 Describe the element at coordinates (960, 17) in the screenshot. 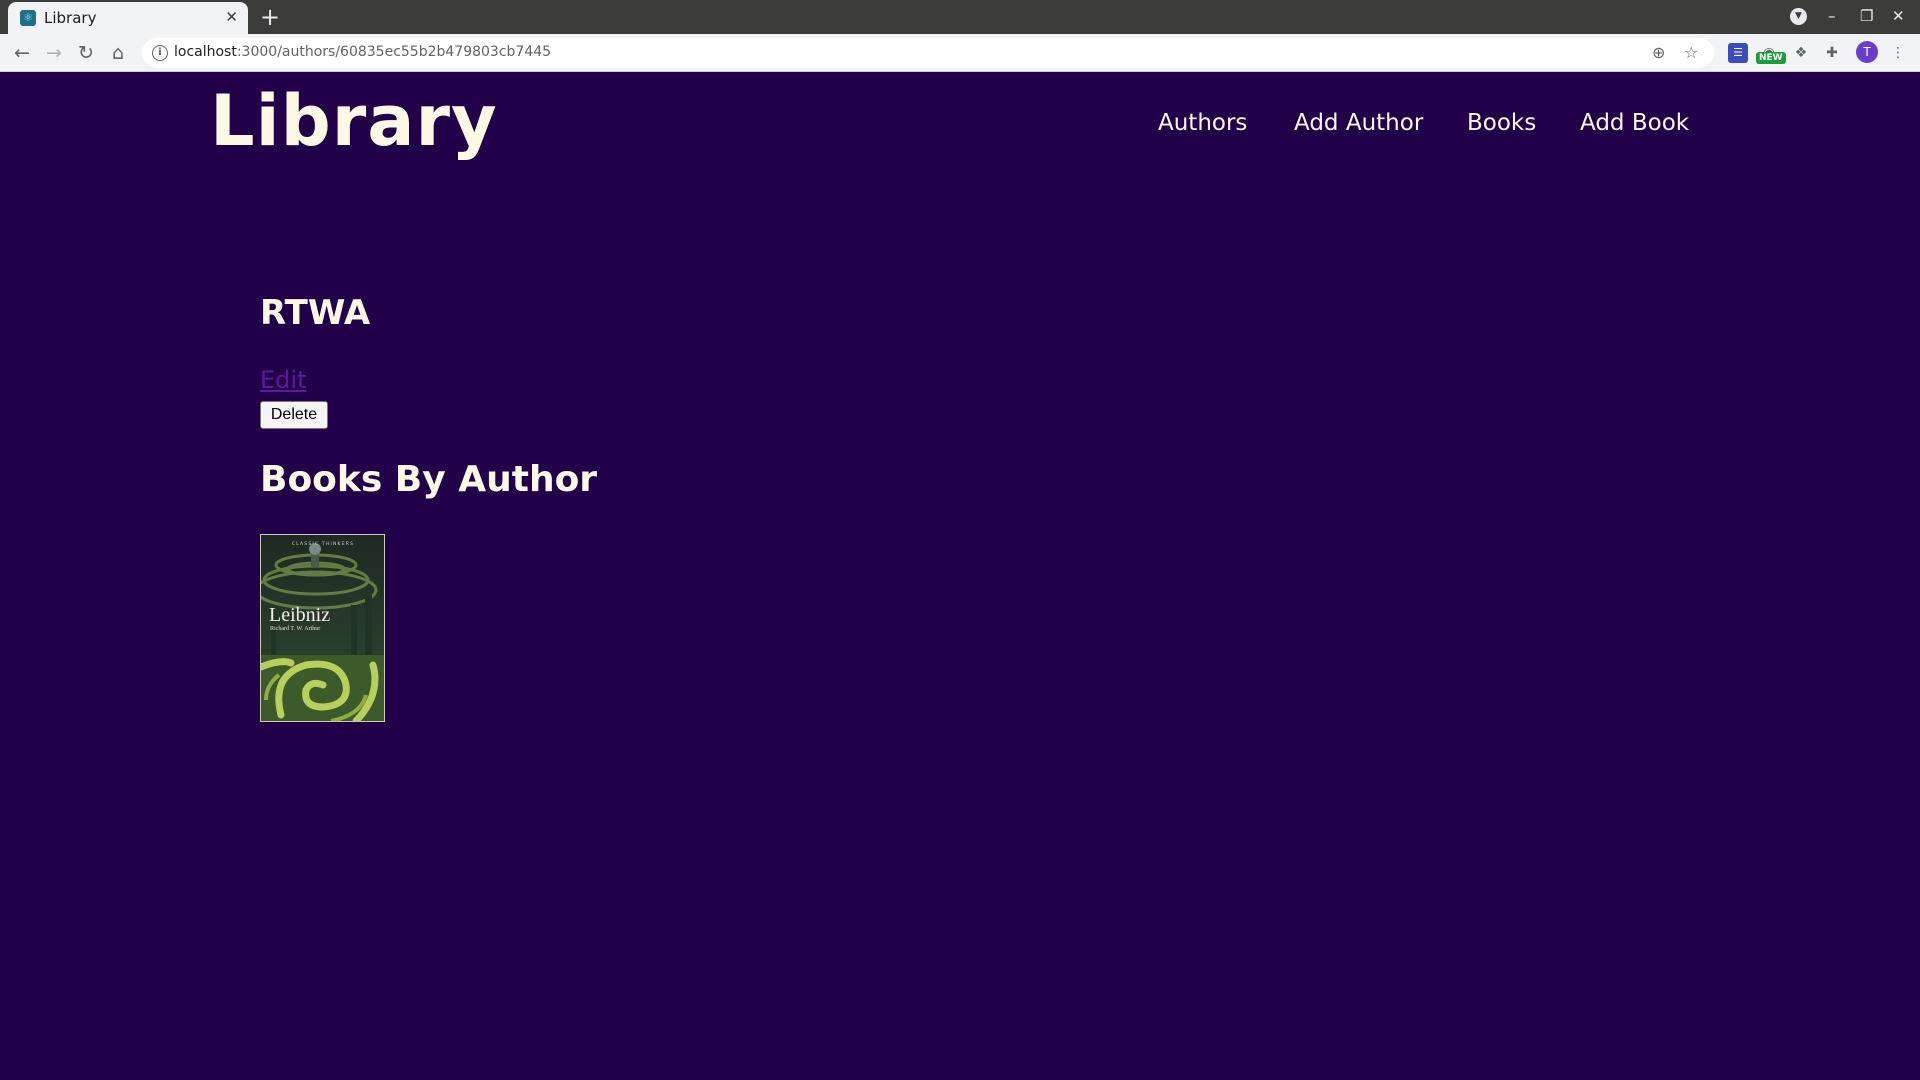

I see `browser-tab-bar: ⚛ Library ✕ + ▼ – ❐ ✕` at that location.